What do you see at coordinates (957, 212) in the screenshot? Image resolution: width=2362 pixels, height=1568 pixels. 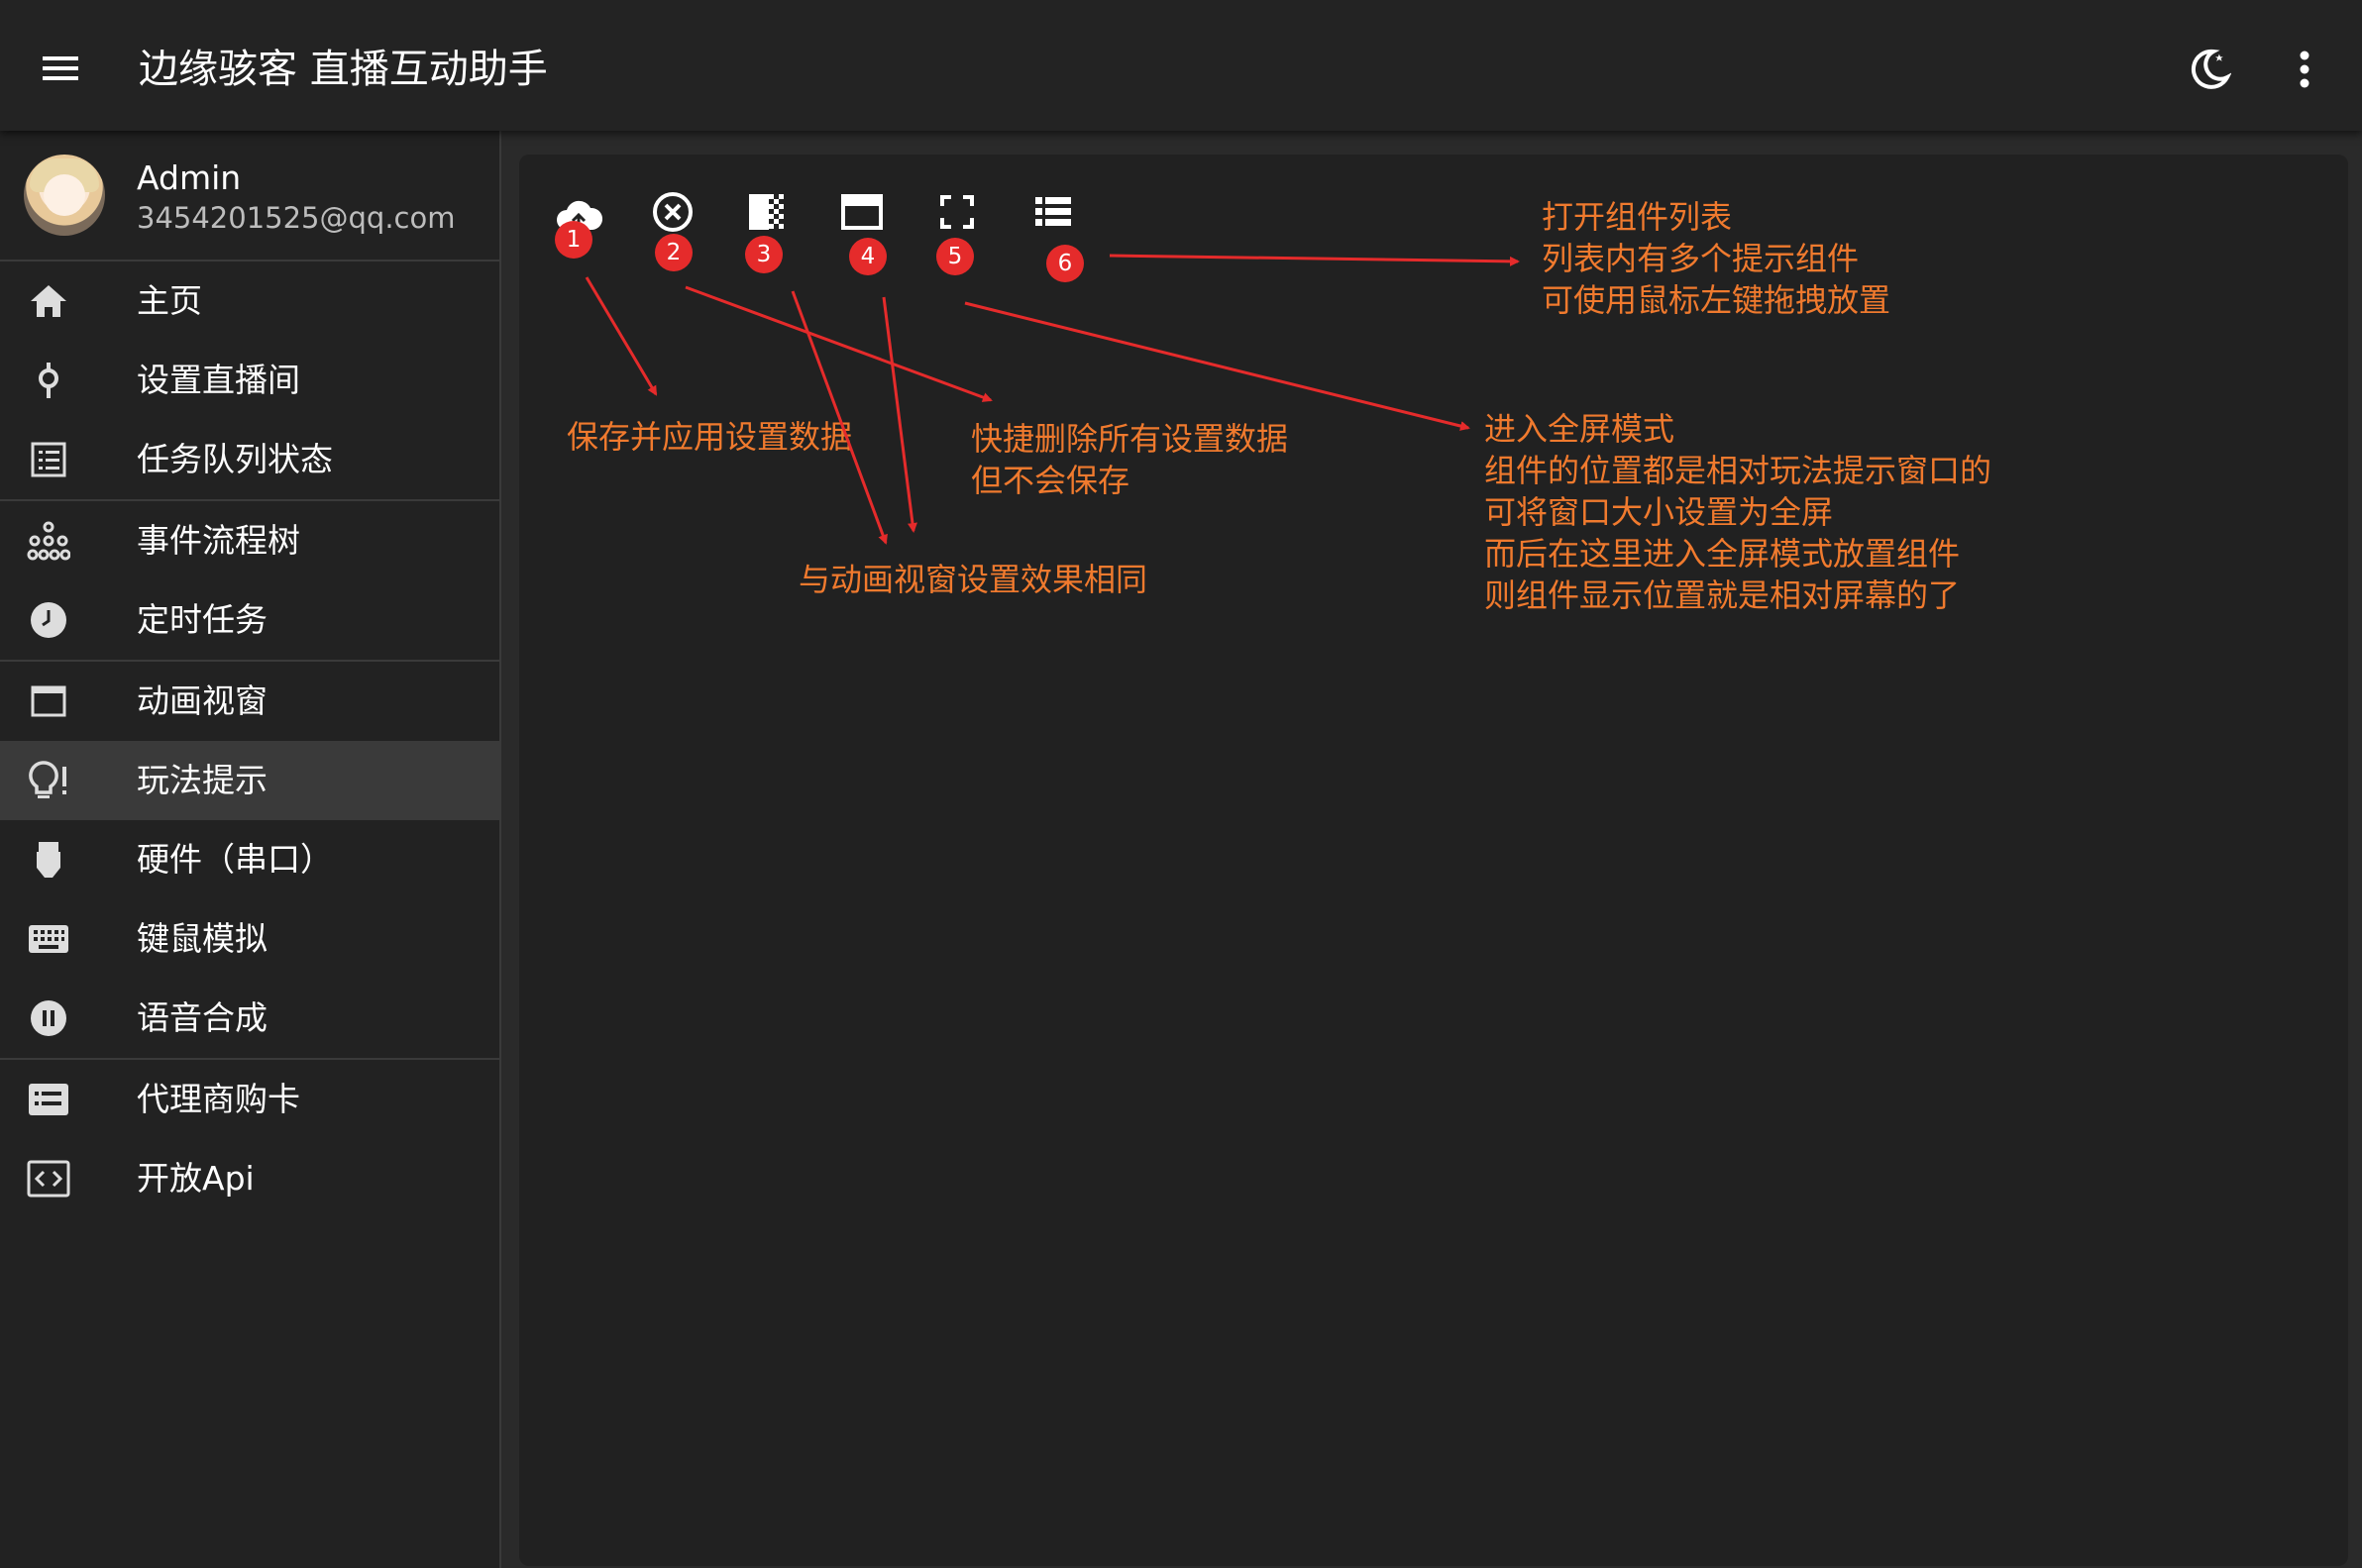 I see `fullscreen-icon` at bounding box center [957, 212].